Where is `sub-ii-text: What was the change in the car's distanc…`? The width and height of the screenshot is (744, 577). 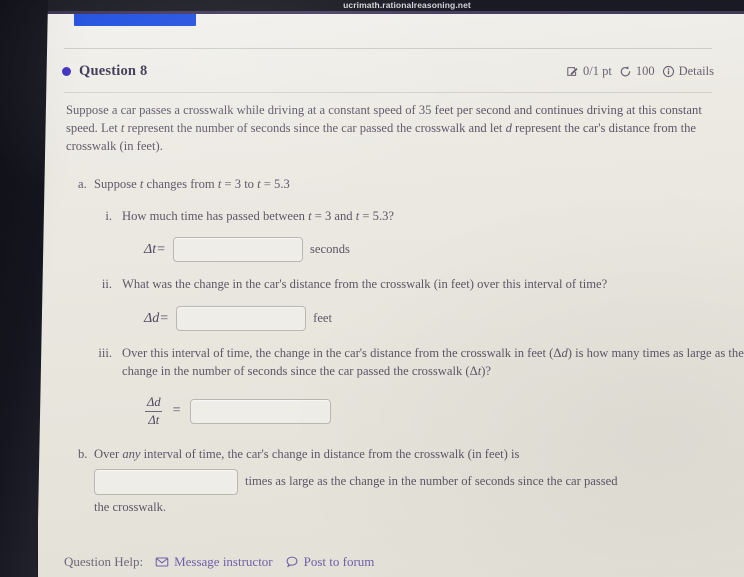
sub-ii-text: What was the change in the car's distanc… is located at coordinates (365, 284).